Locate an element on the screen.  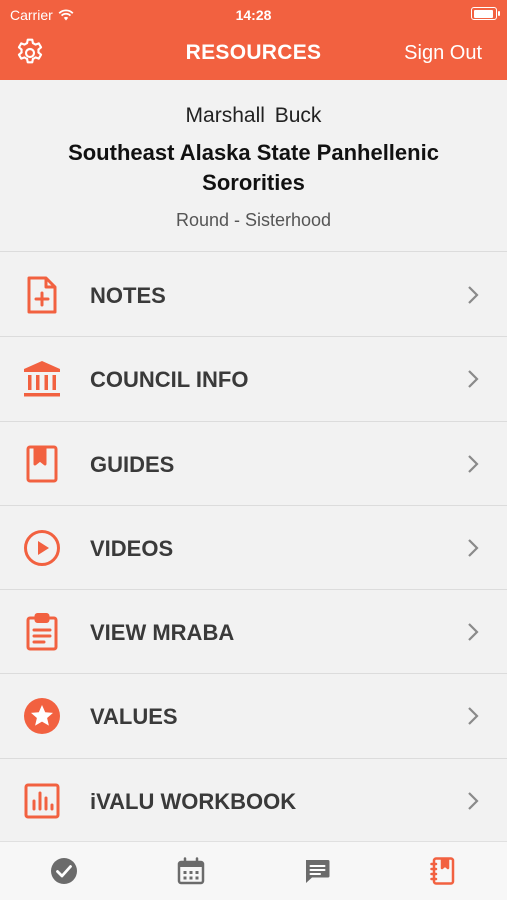
bar-chart-icon is located at coordinates (42, 801).